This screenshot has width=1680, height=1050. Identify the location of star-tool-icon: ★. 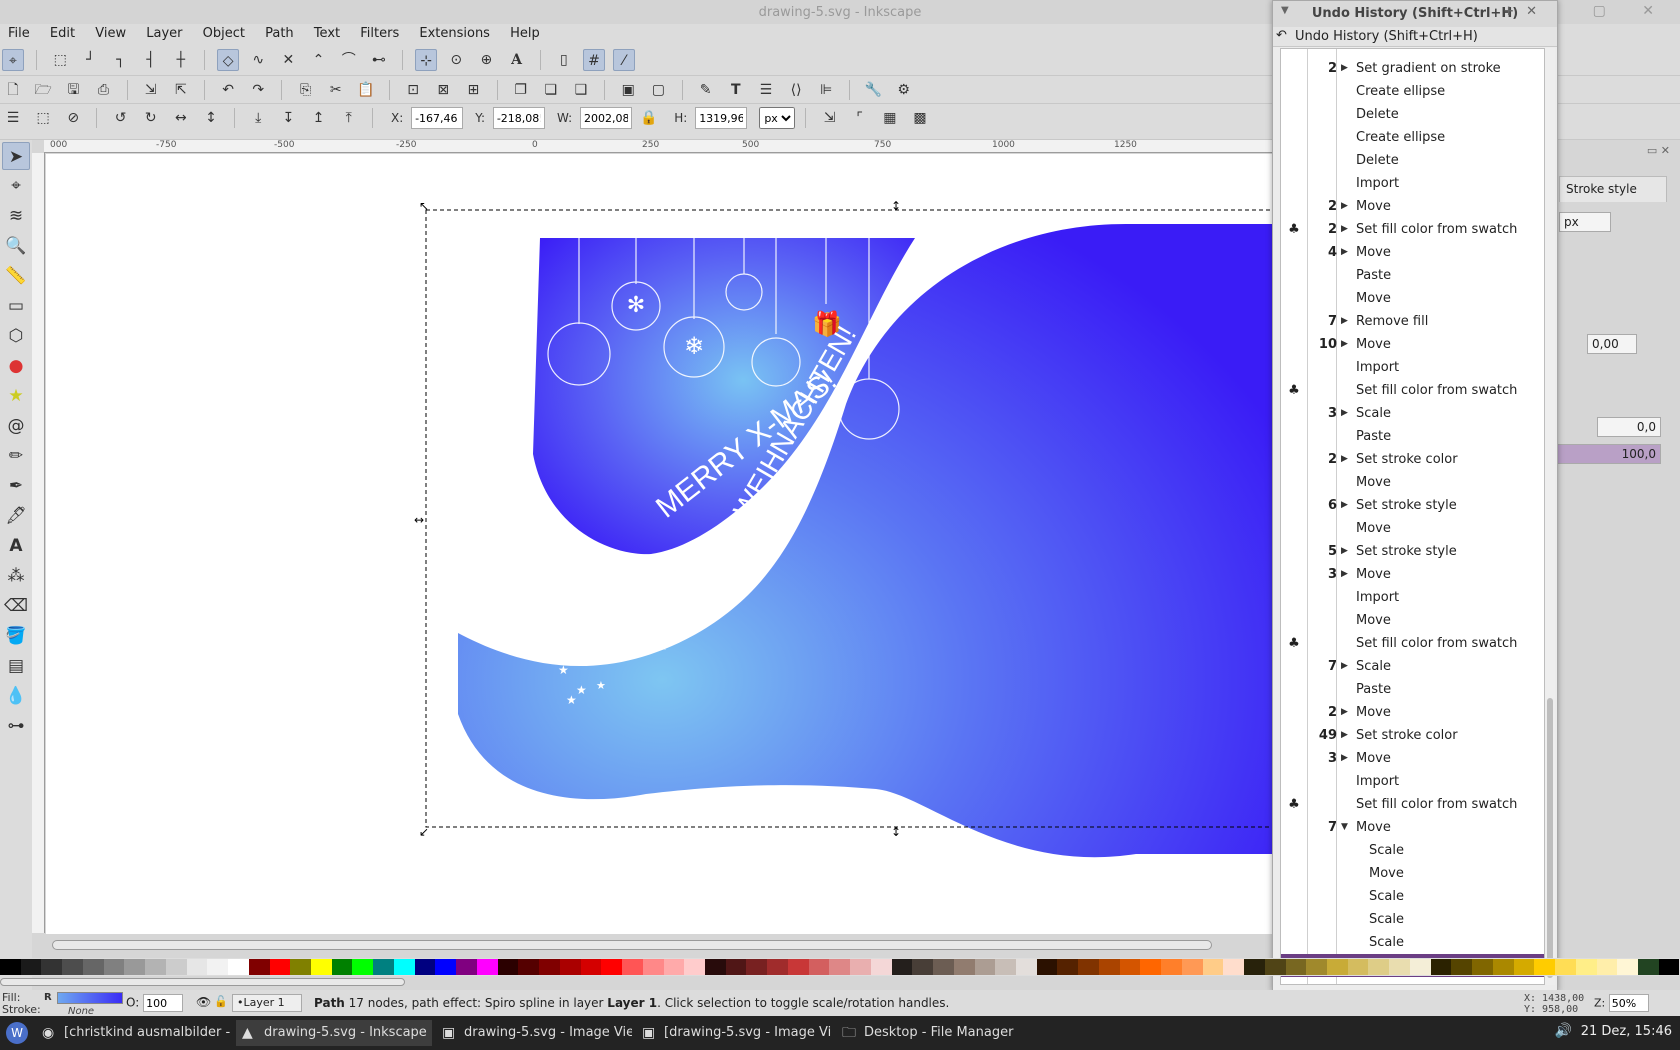
(16, 396).